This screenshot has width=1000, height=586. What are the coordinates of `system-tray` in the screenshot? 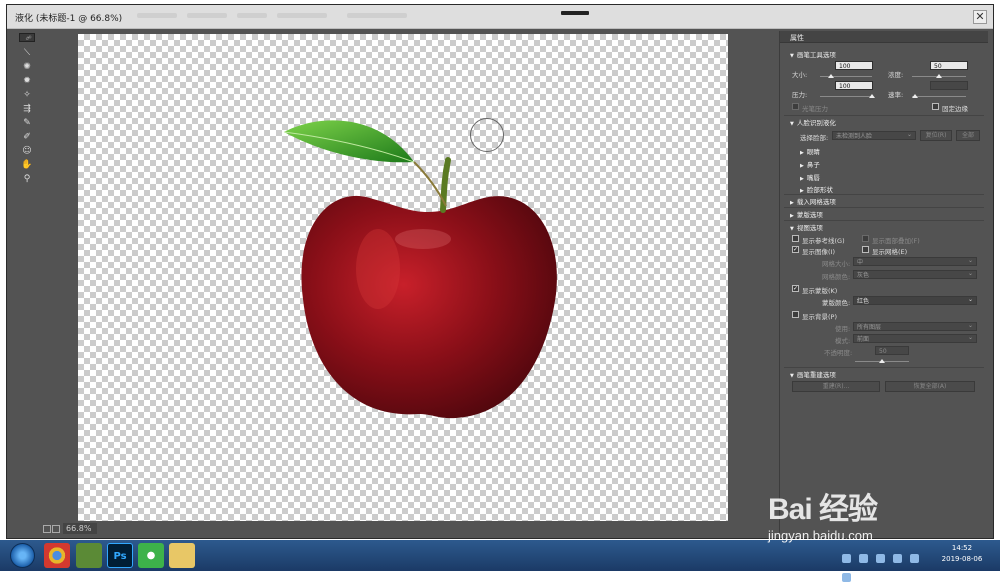 It's located at (887, 565).